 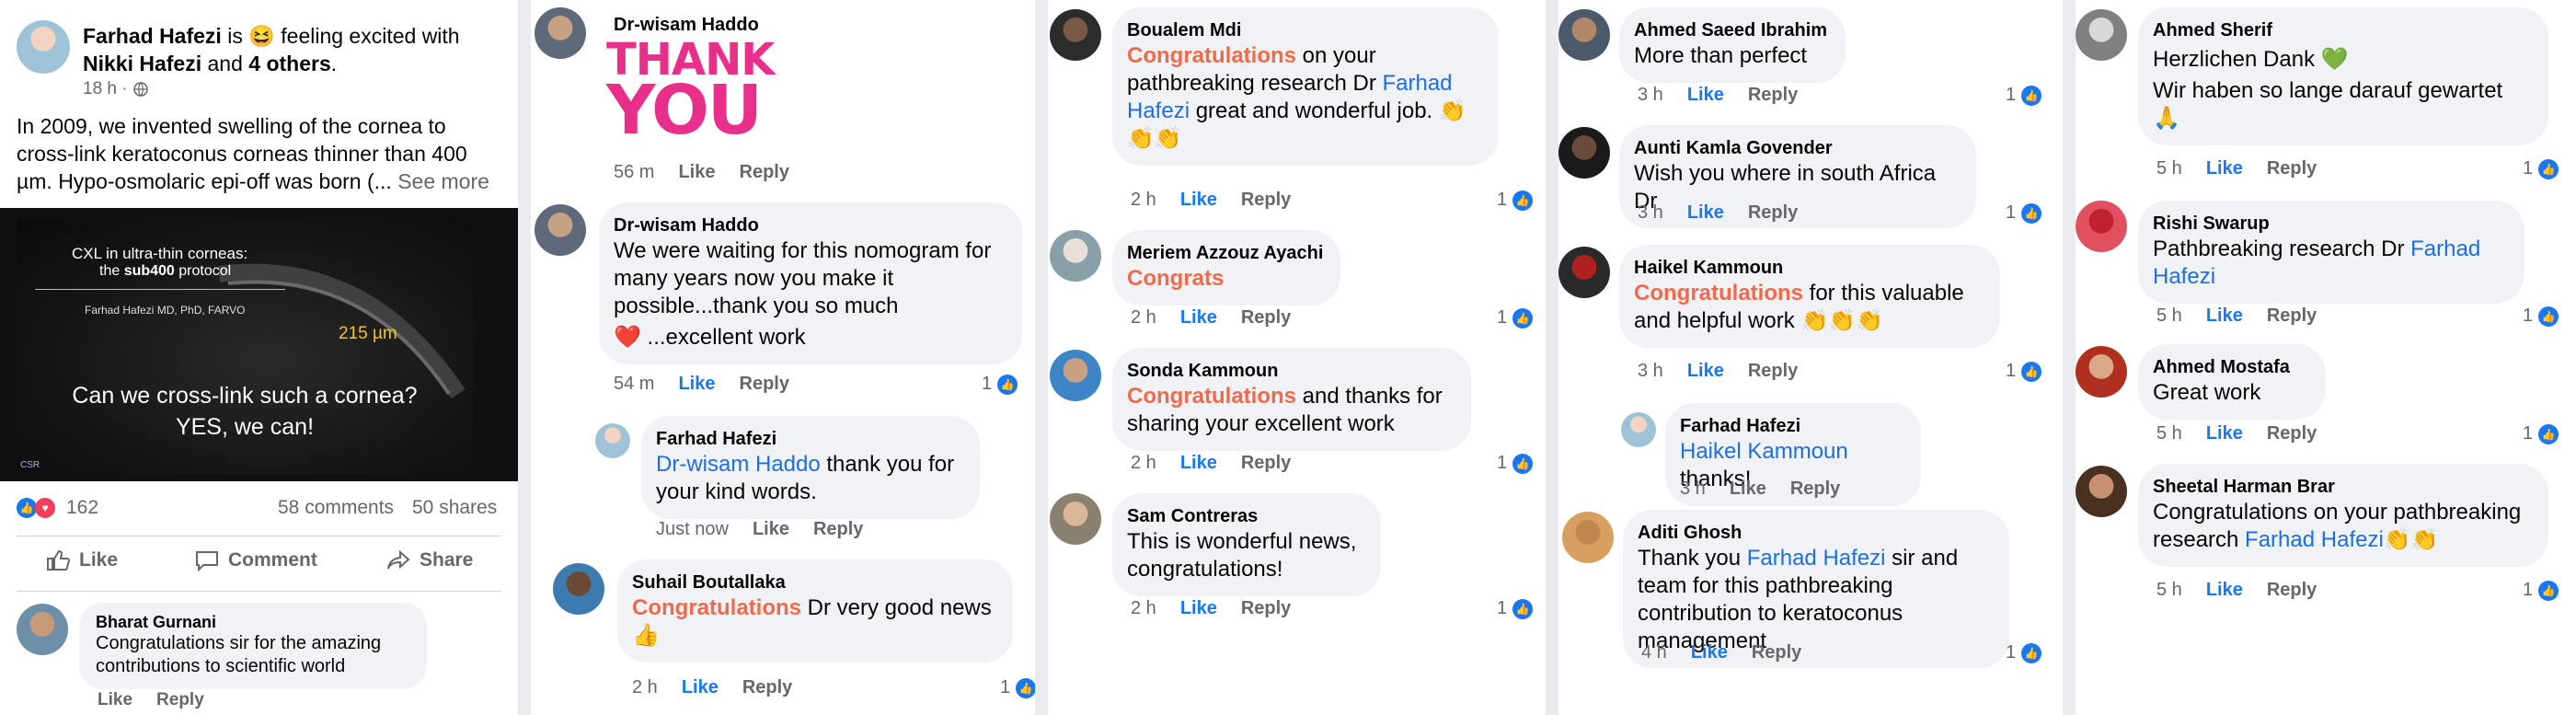 What do you see at coordinates (634, 172) in the screenshot?
I see `comment-time: 56 m` at bounding box center [634, 172].